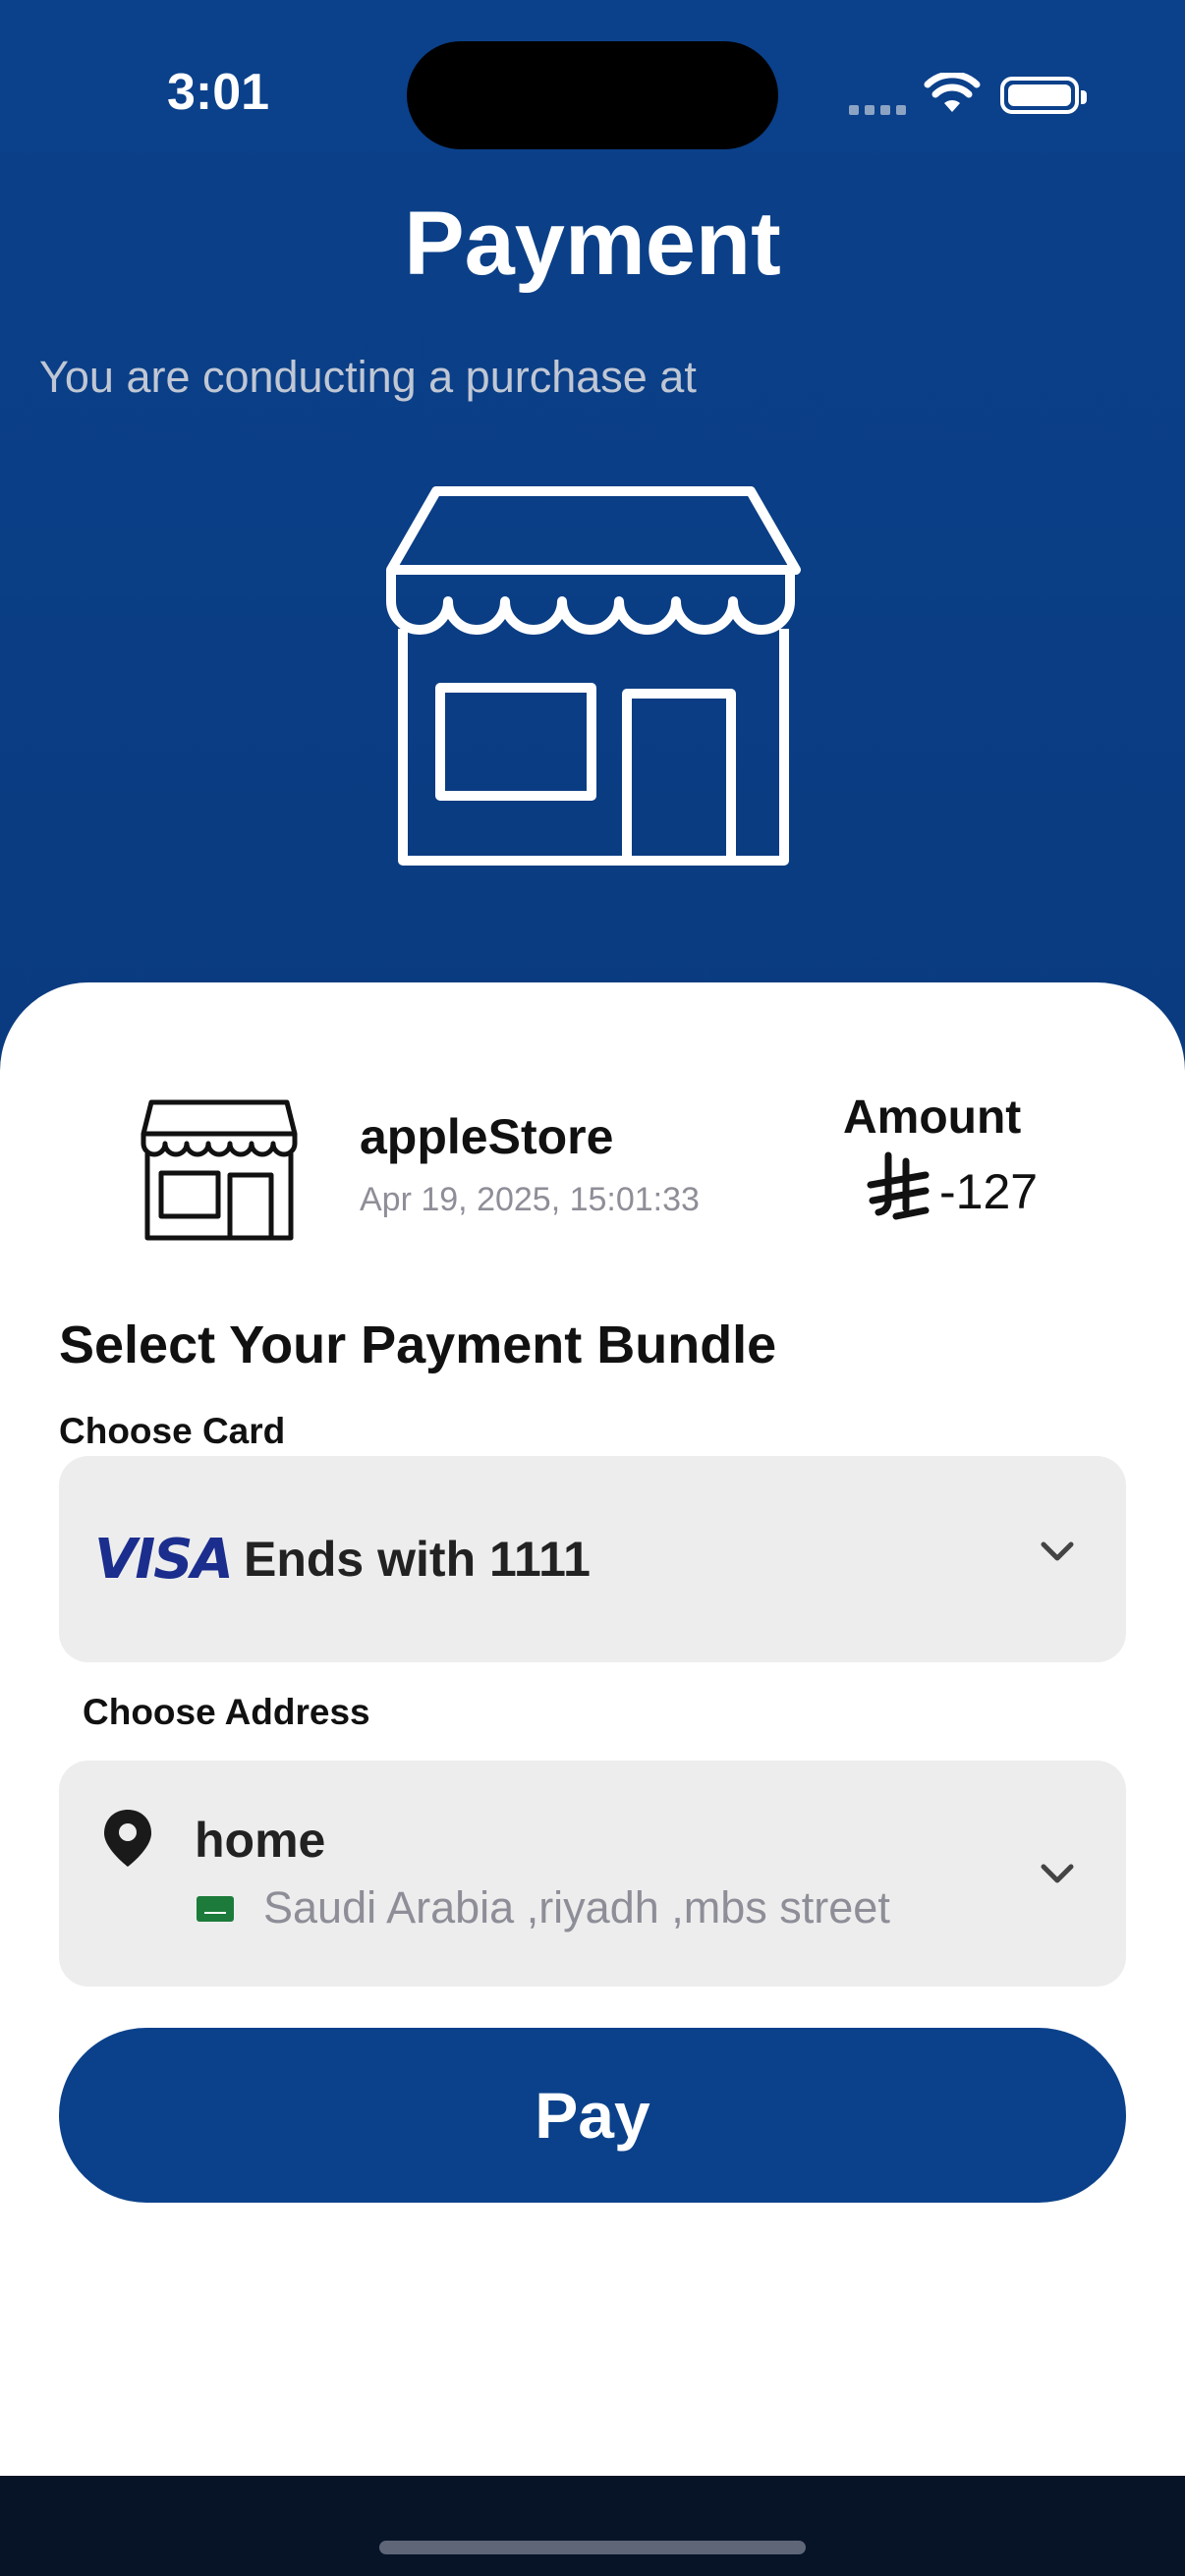  What do you see at coordinates (368, 377) in the screenshot?
I see `purchase-subtitle: You are conducting a purchase at` at bounding box center [368, 377].